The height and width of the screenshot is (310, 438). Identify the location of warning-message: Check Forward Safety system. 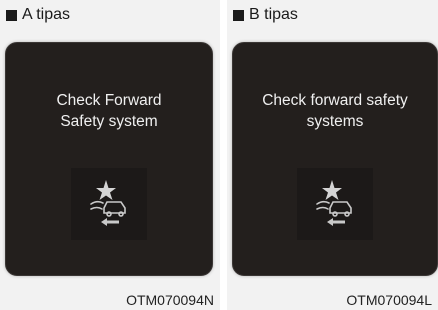
(109, 111).